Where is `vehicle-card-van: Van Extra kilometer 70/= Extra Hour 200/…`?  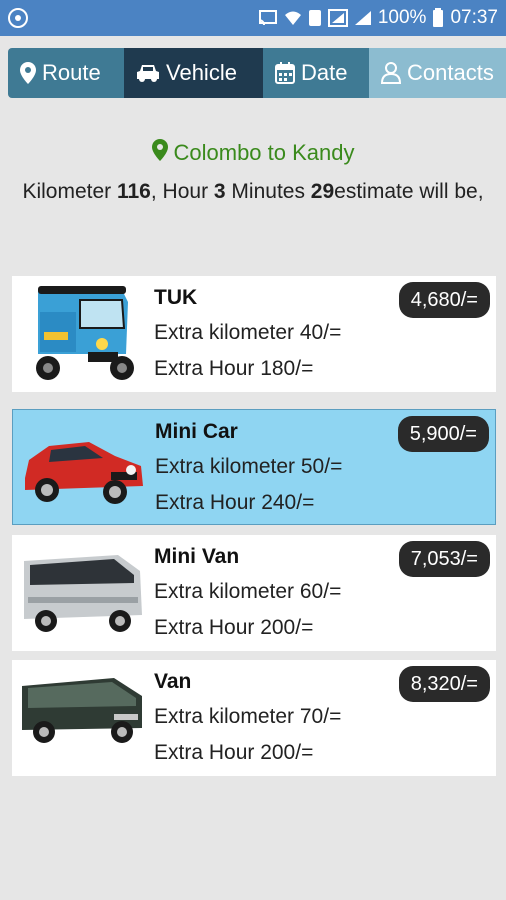 vehicle-card-van: Van Extra kilometer 70/= Extra Hour 200/… is located at coordinates (254, 718).